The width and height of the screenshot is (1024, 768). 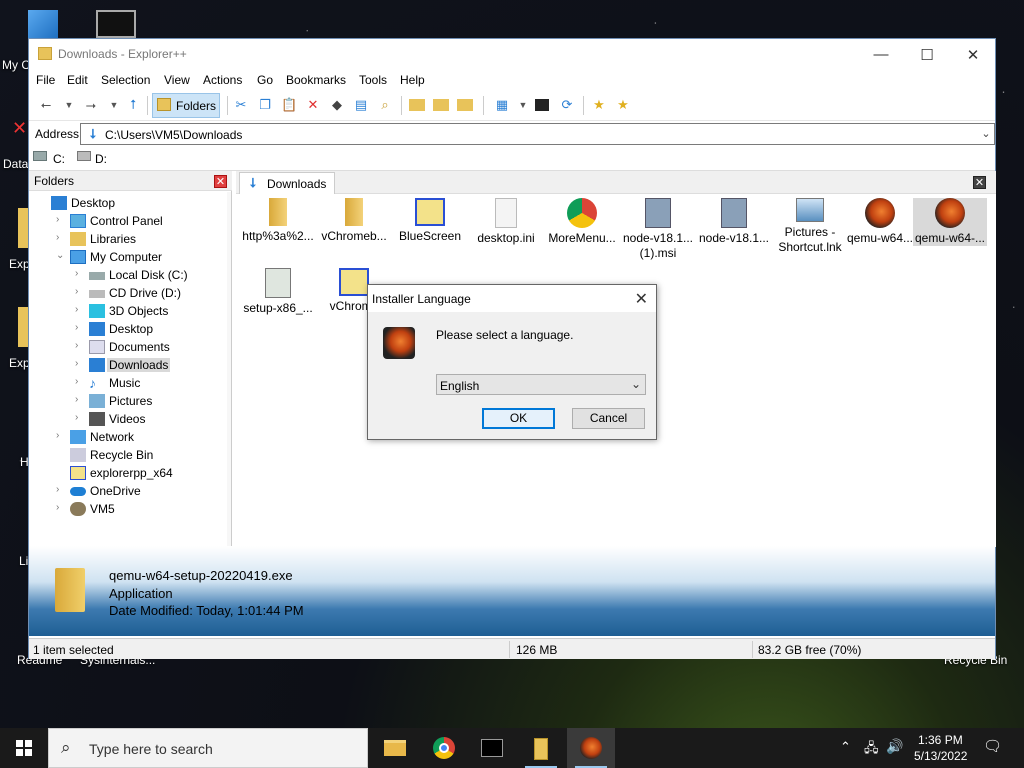 I want to click on tab-downloads: ⭣ Downloads, so click(x=287, y=183).